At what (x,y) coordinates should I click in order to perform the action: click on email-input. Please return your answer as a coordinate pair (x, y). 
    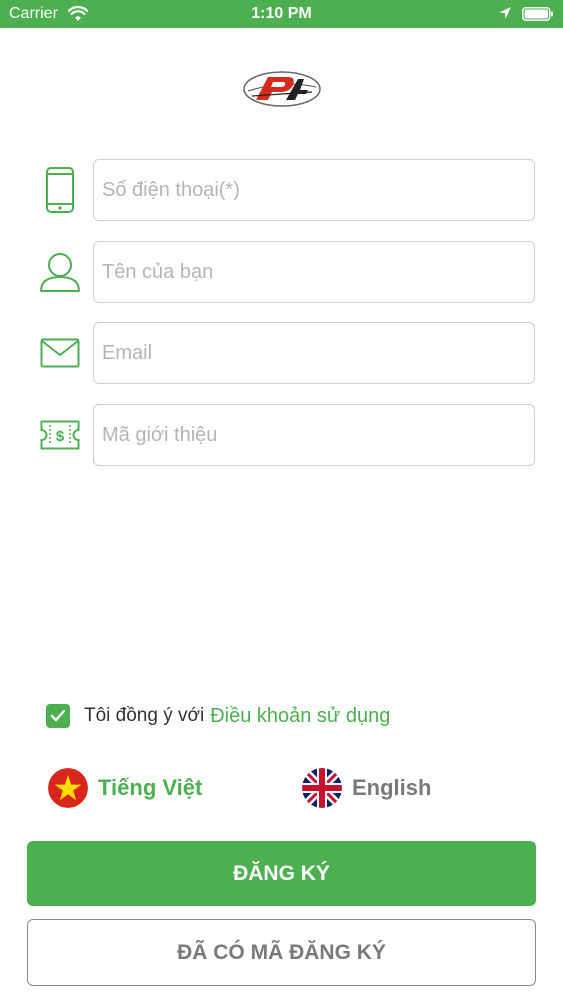
    Looking at the image, I should click on (314, 353).